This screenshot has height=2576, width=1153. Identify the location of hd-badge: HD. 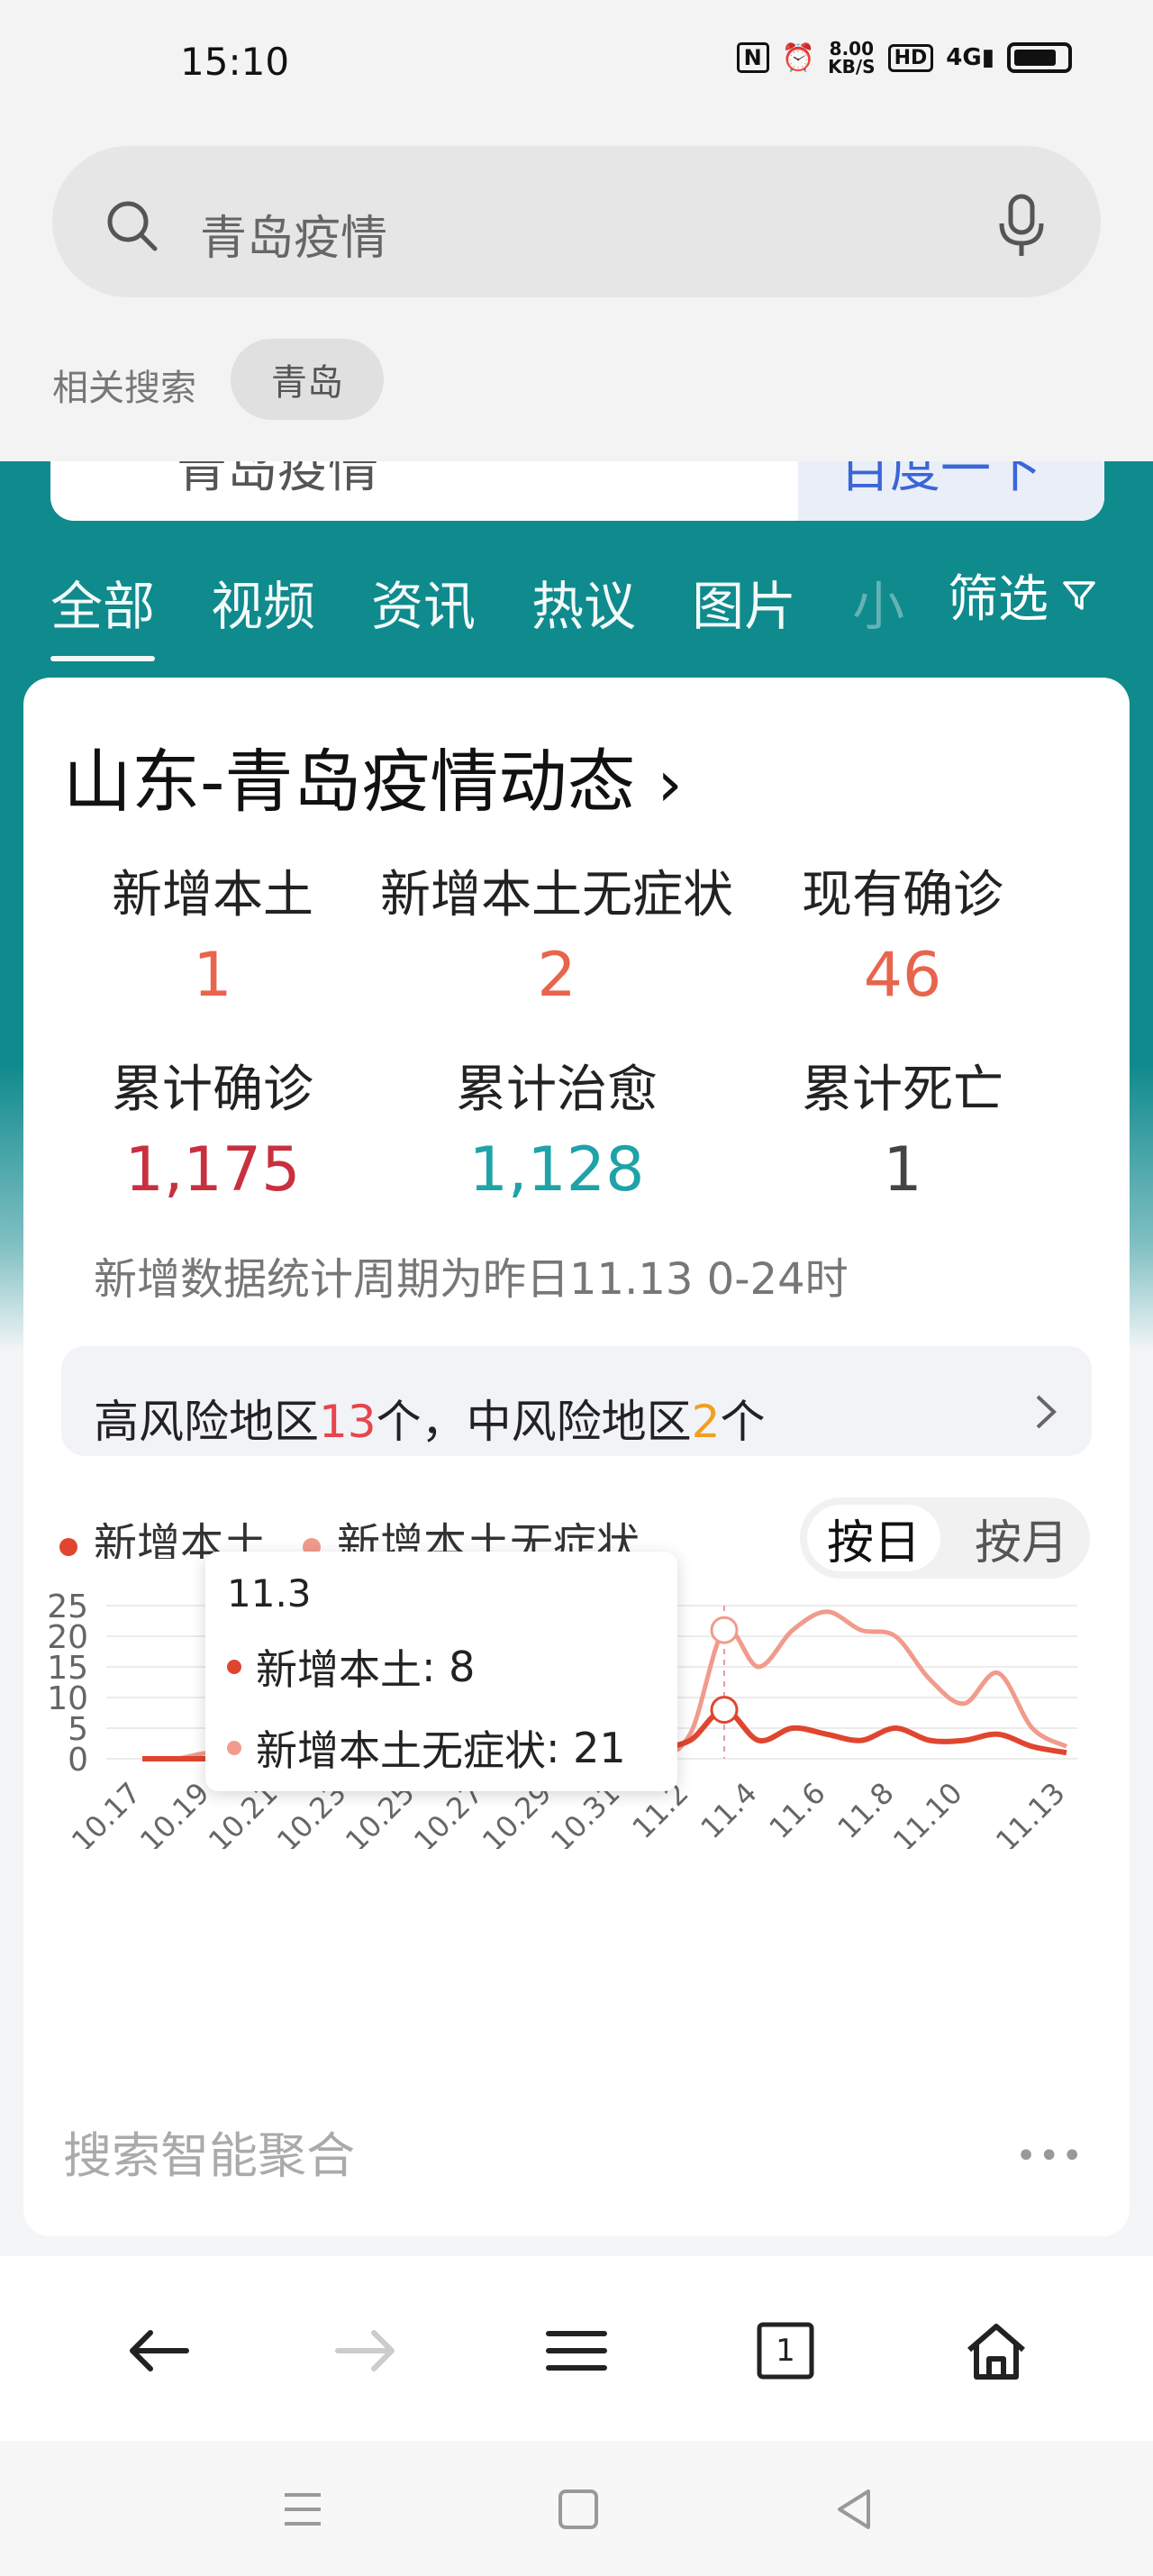
(910, 57).